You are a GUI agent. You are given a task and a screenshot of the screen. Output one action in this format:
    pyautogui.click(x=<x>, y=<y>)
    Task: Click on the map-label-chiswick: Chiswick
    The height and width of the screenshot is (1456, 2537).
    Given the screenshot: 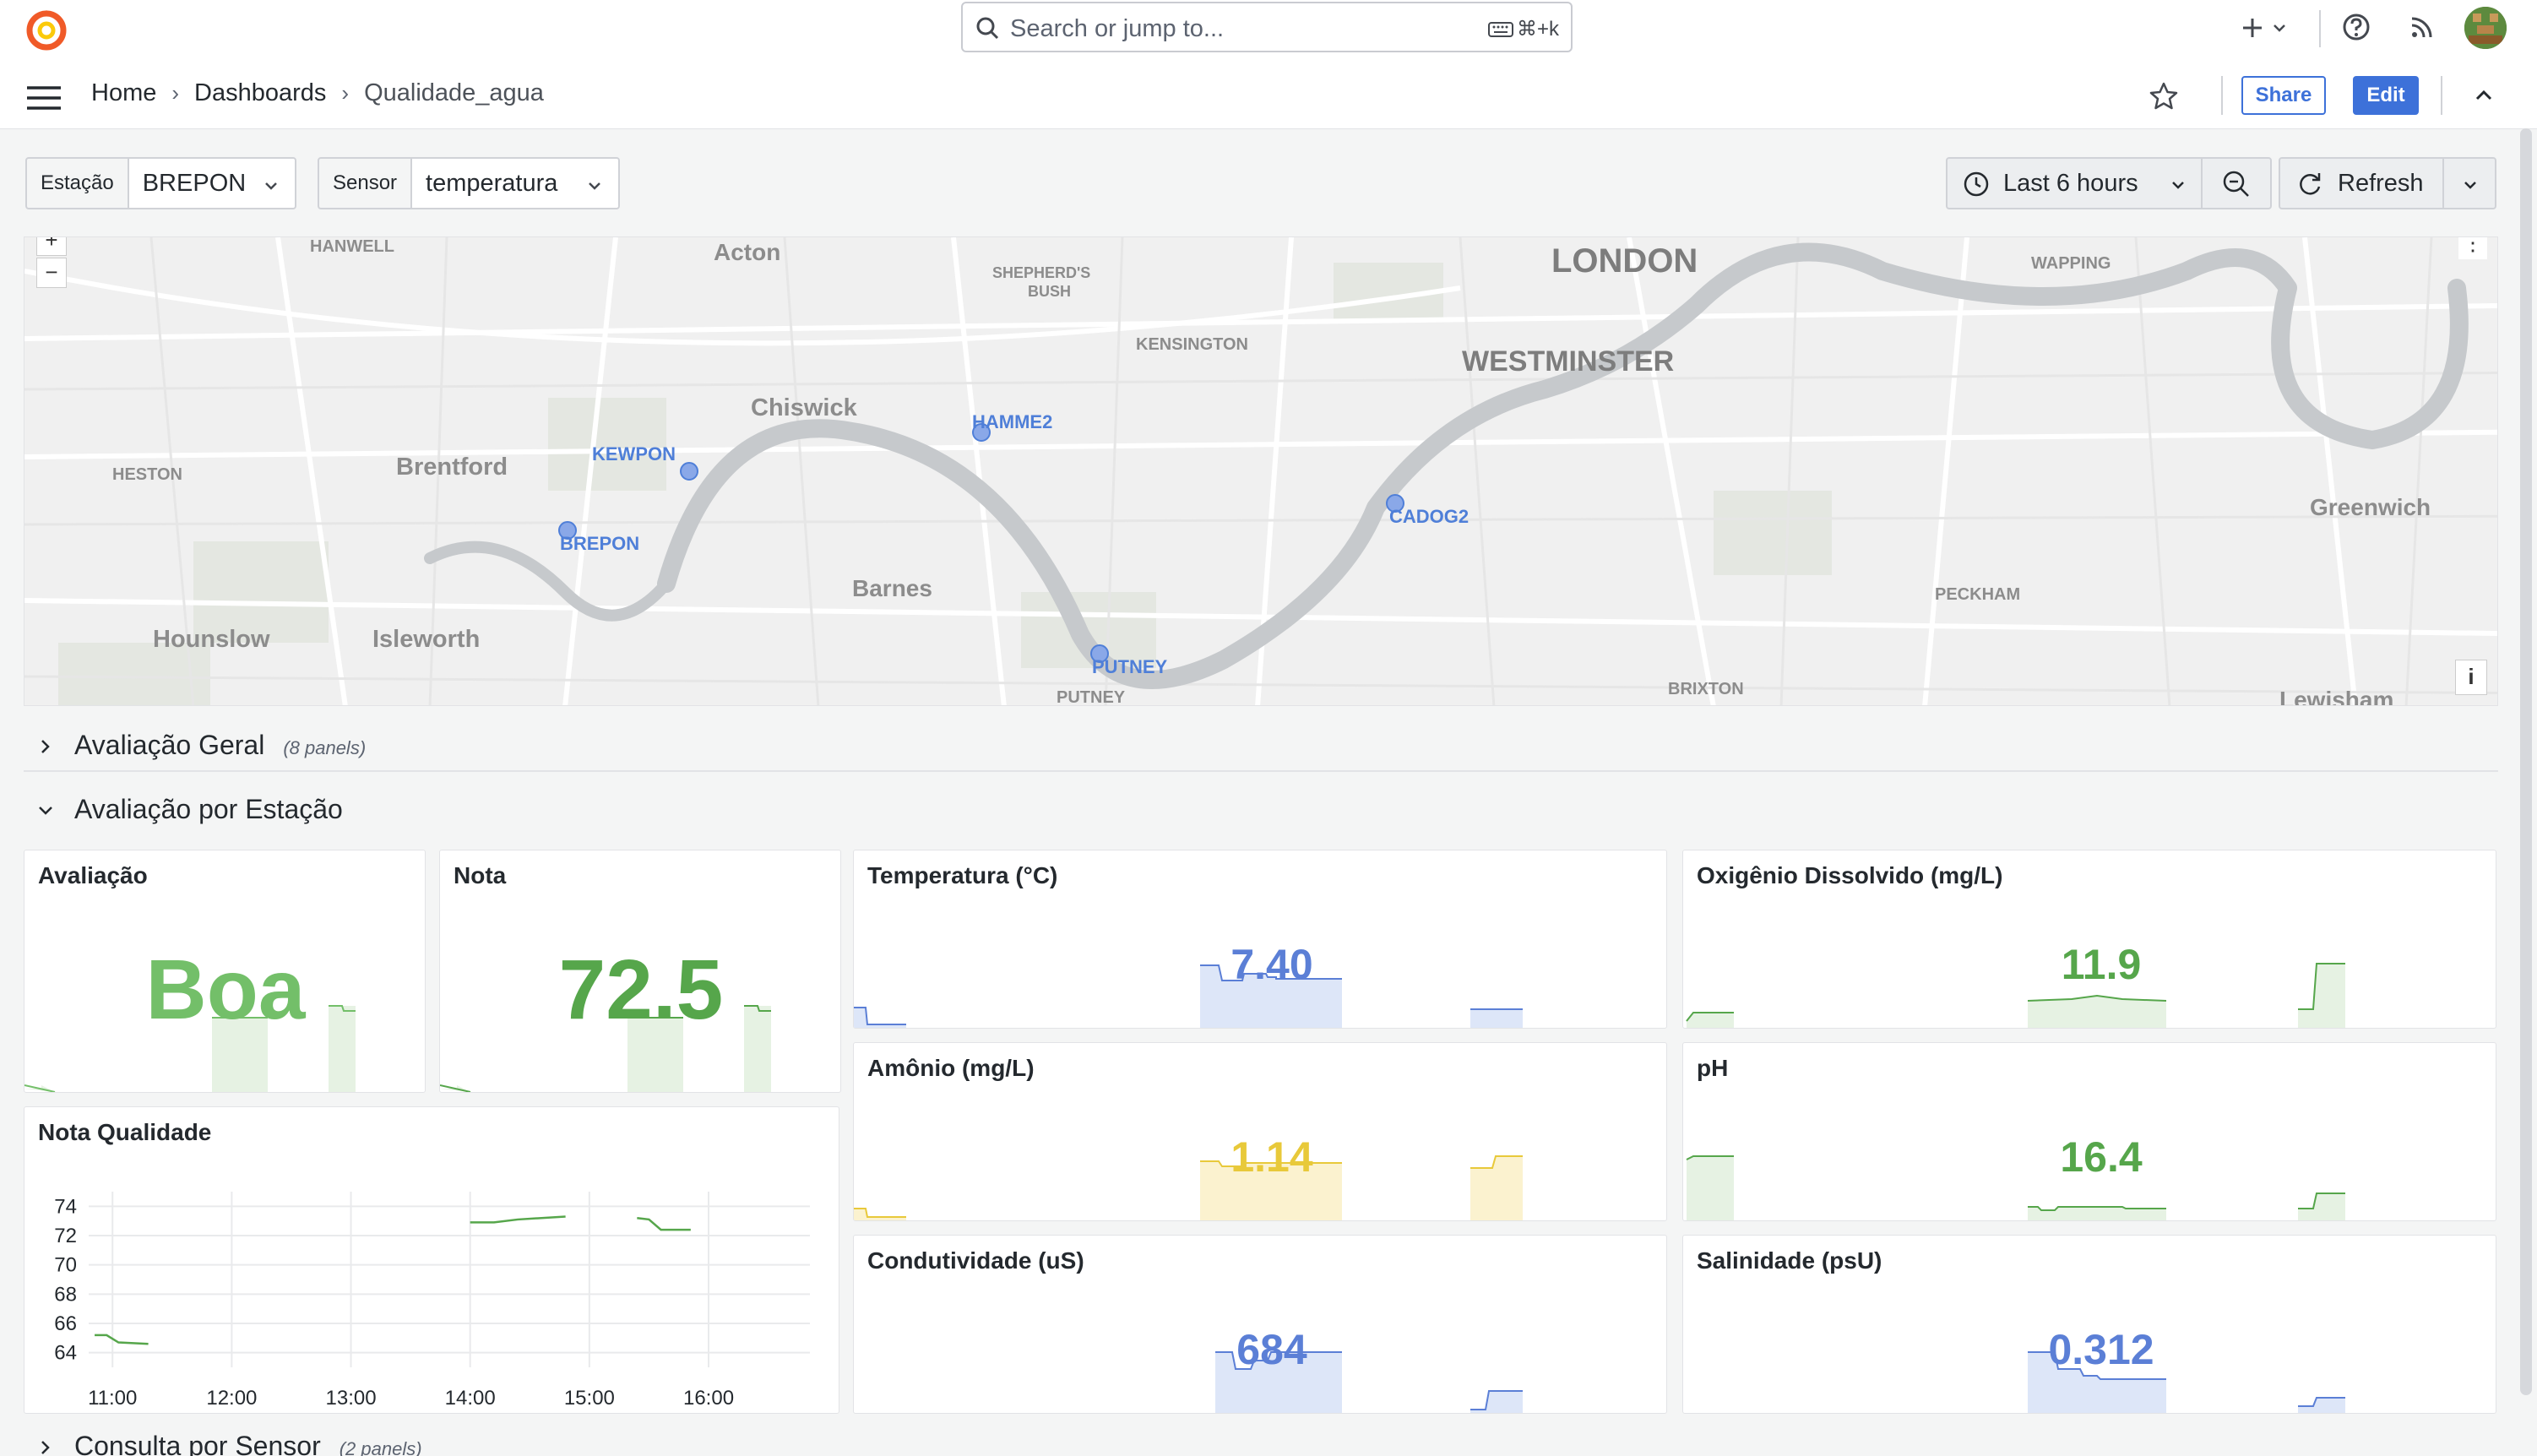 What is the action you would take?
    pyautogui.click(x=804, y=407)
    